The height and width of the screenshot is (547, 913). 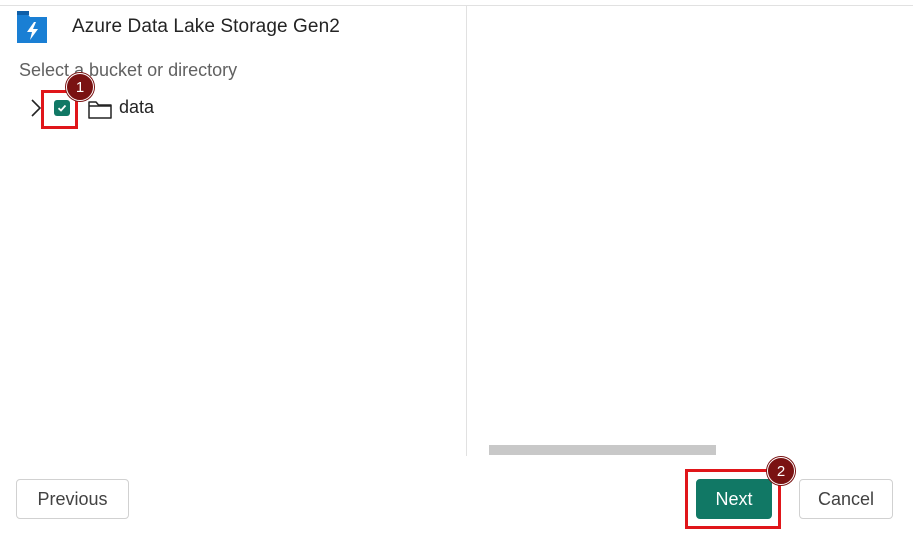 I want to click on cancel-button: Cancel, so click(x=846, y=499).